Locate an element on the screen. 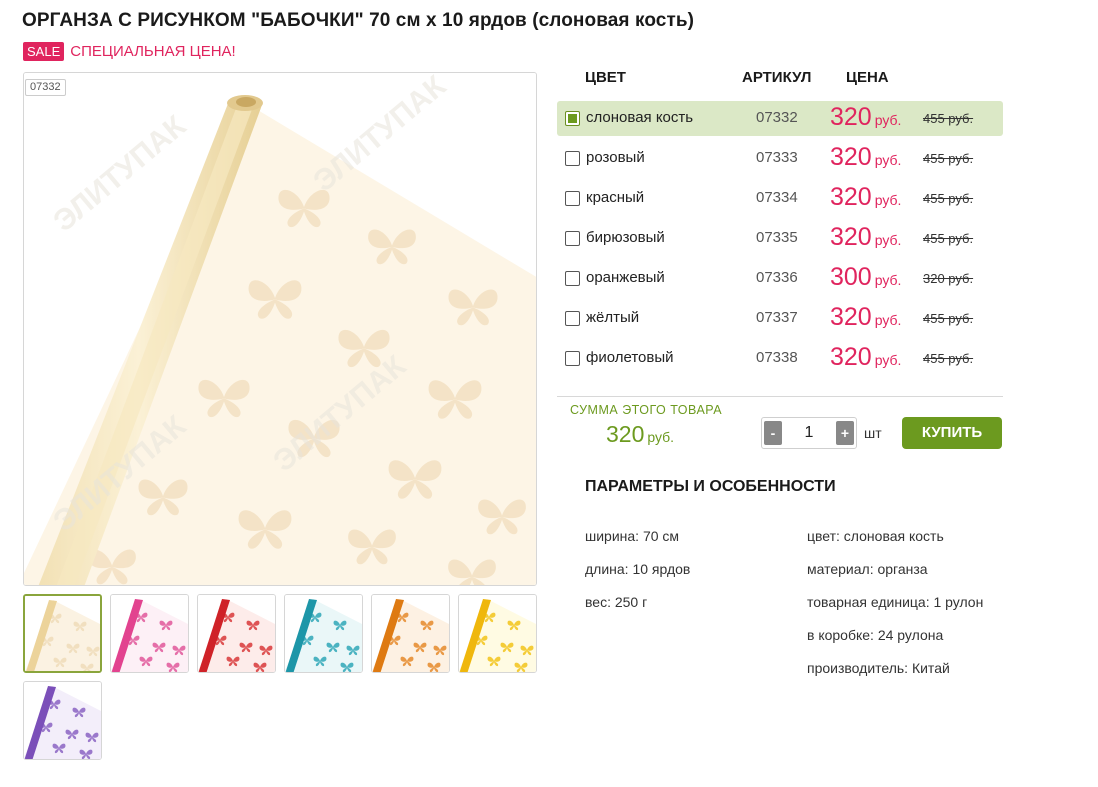  header-color: ЦВЕТ is located at coordinates (605, 77).